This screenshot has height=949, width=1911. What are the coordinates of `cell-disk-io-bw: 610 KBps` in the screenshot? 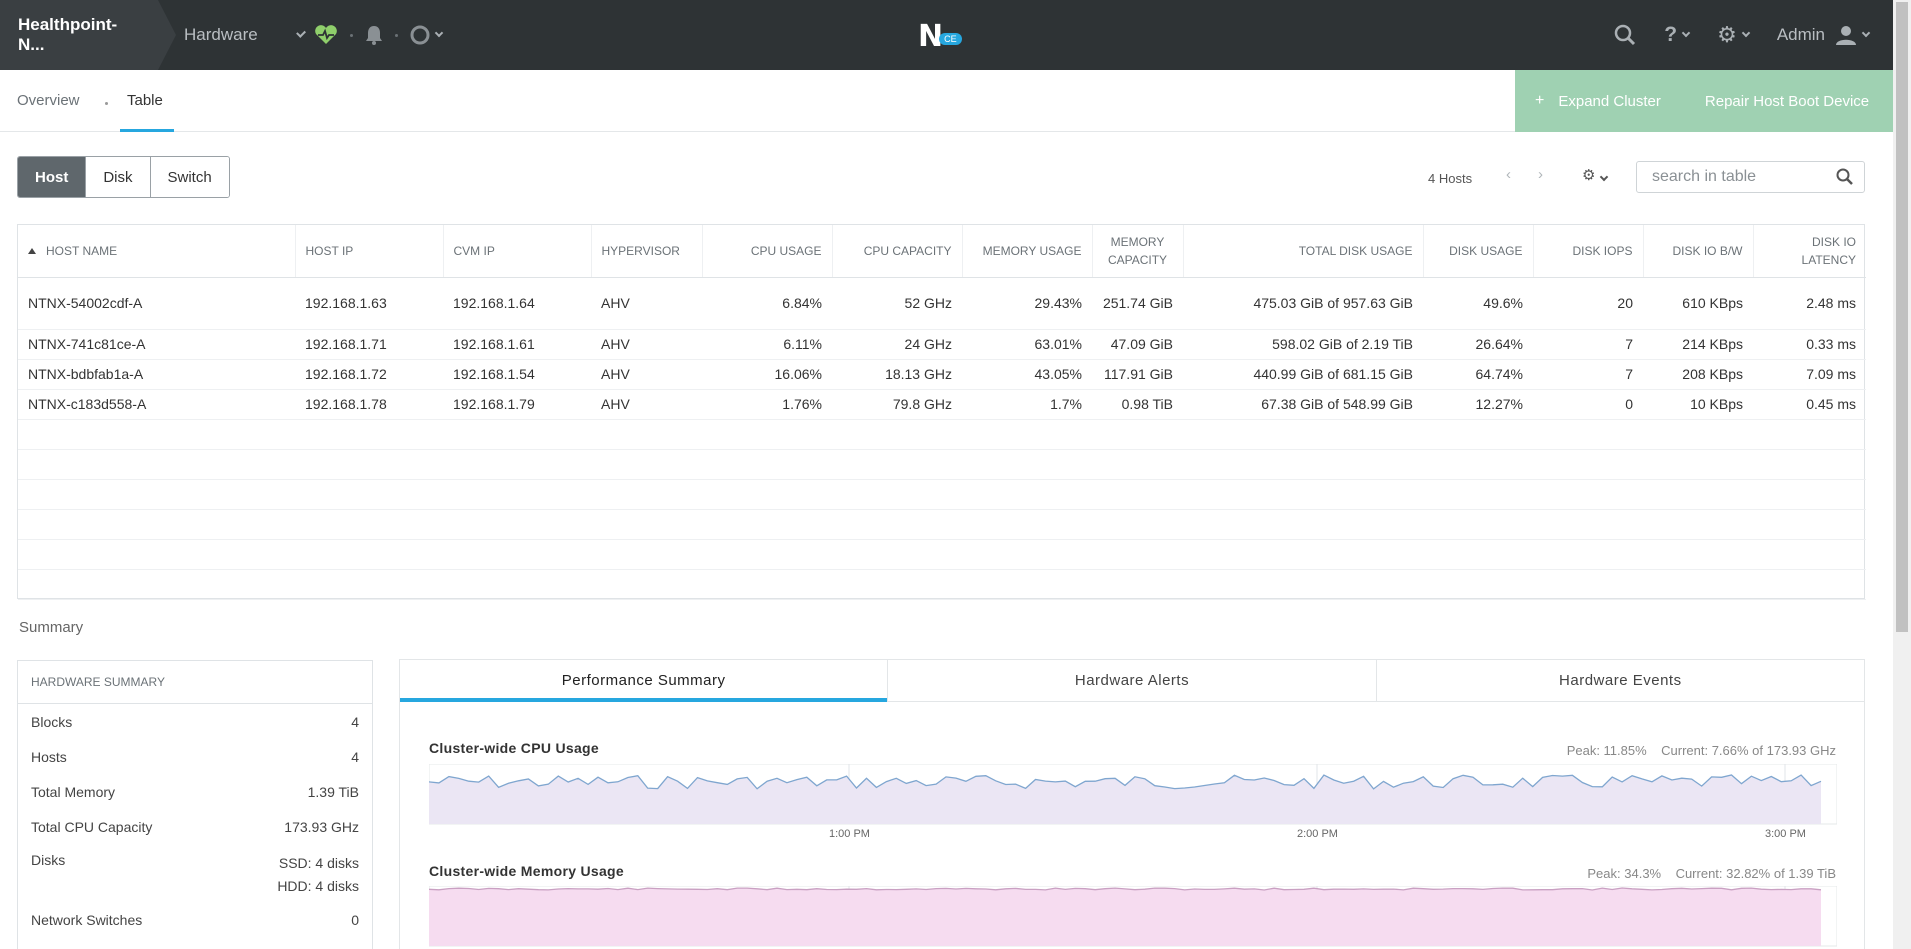 It's located at (1698, 303).